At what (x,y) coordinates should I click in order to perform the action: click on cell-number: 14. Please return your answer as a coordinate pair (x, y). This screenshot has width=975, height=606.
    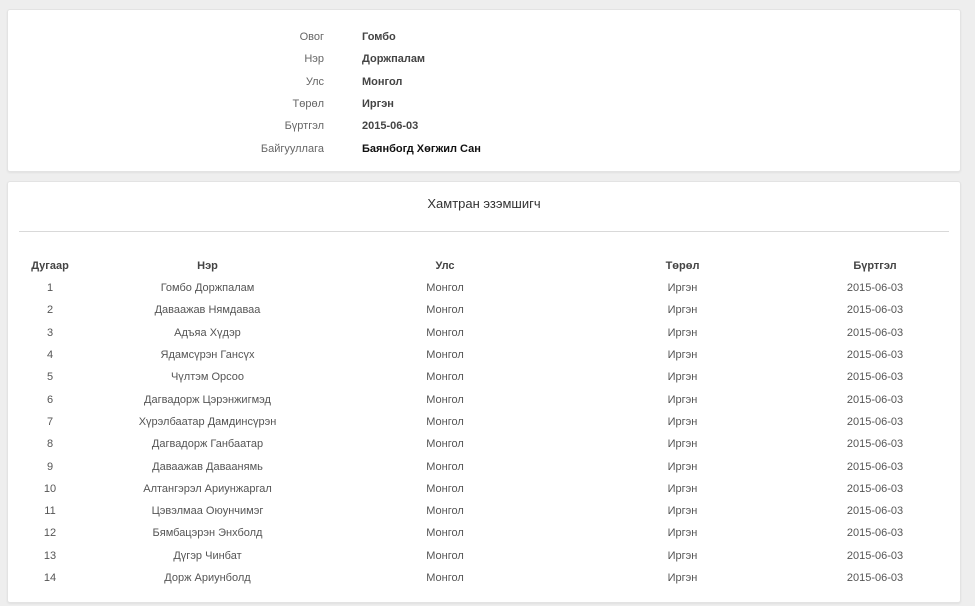
    Looking at the image, I should click on (50, 578).